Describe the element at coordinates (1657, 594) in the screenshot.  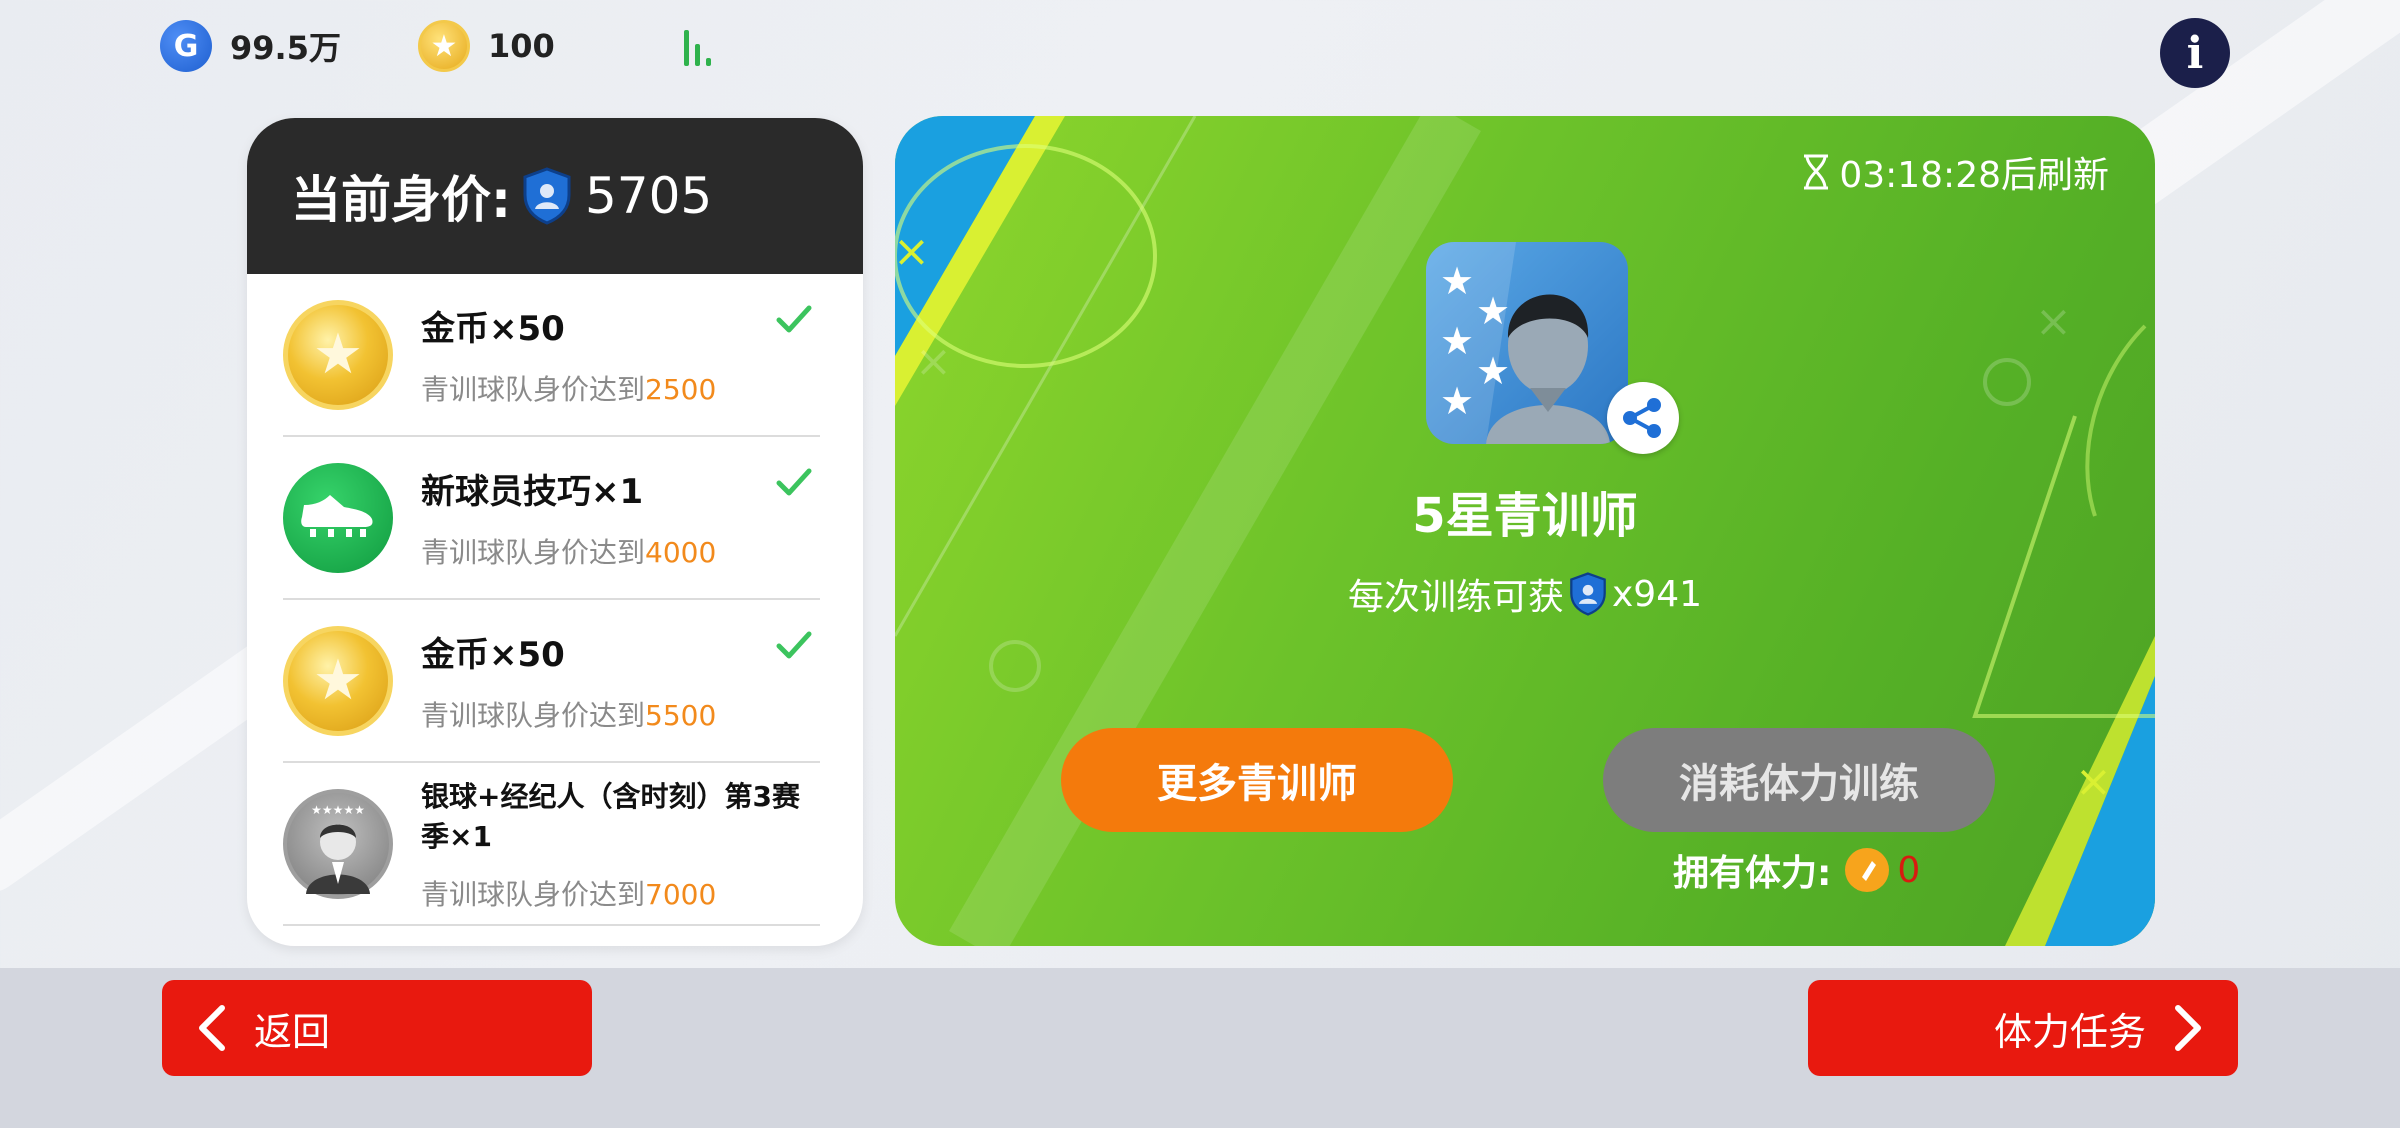
I see `coach-desc-value: x941` at that location.